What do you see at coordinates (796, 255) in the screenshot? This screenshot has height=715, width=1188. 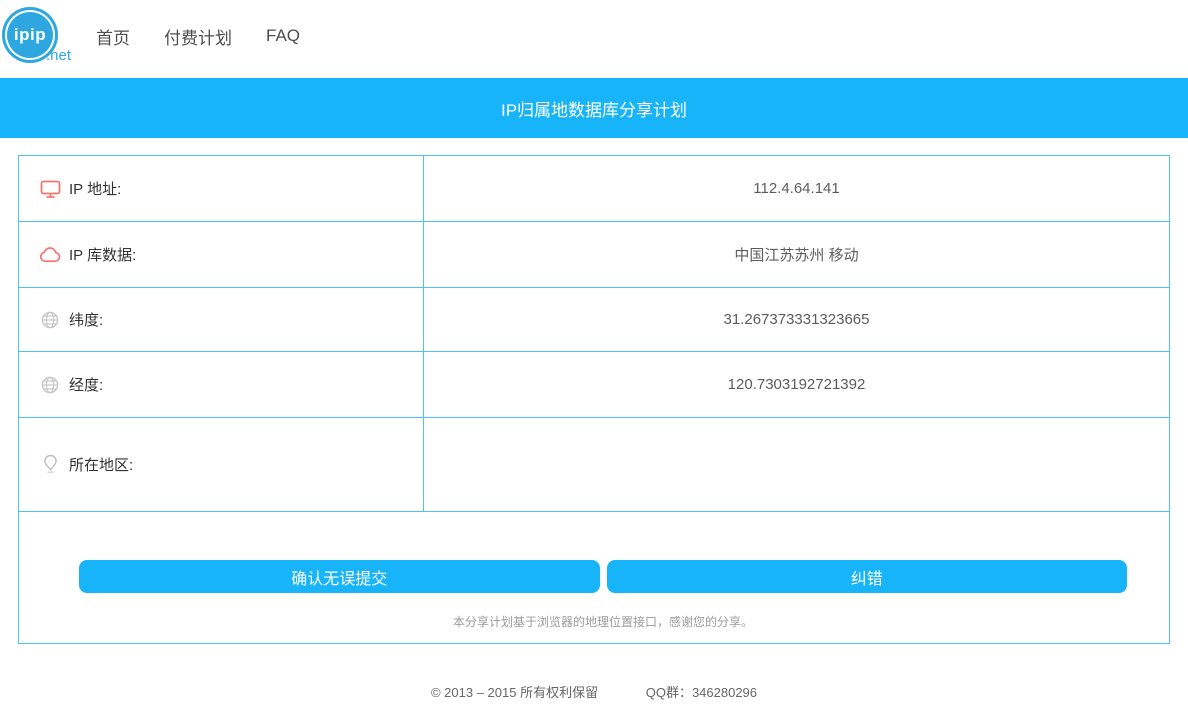 I see `ip-db-value: 中国江苏苏州 移动` at bounding box center [796, 255].